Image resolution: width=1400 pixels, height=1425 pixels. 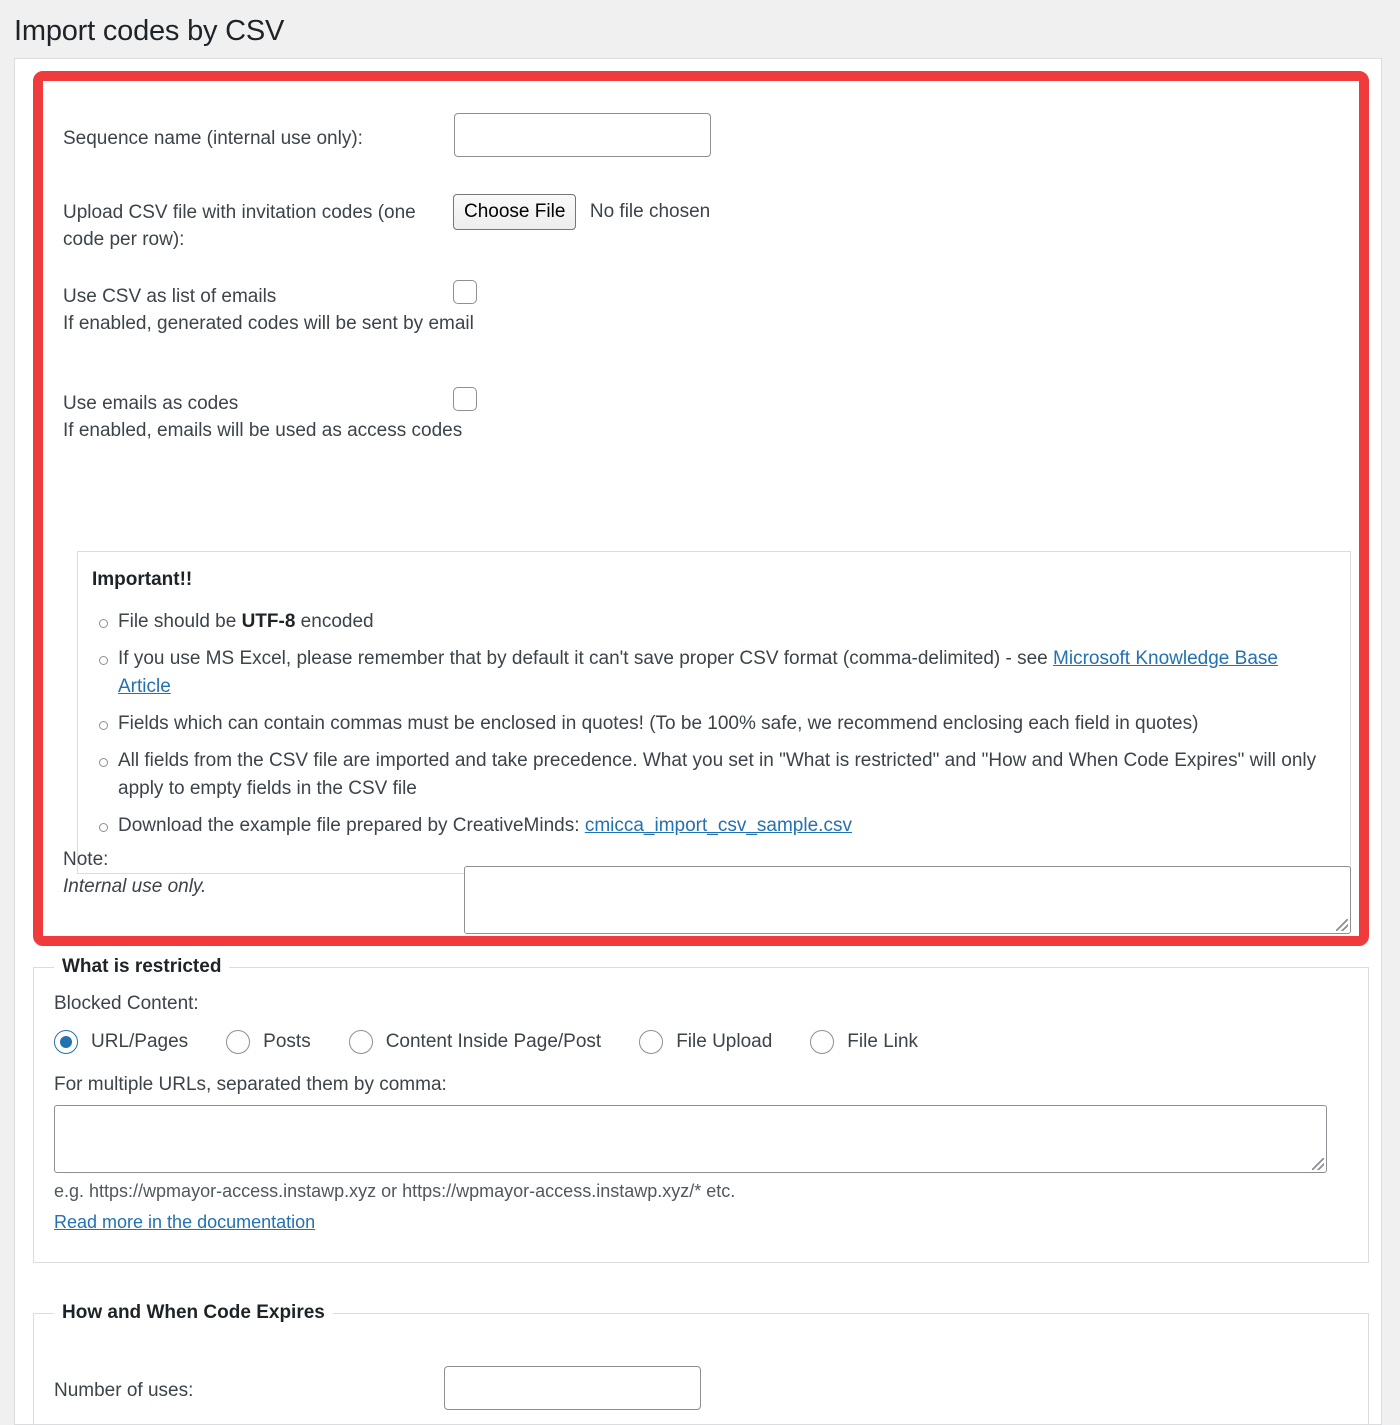 What do you see at coordinates (715, 622) in the screenshot?
I see `important-note-item: File should be UTF-8 encoded` at bounding box center [715, 622].